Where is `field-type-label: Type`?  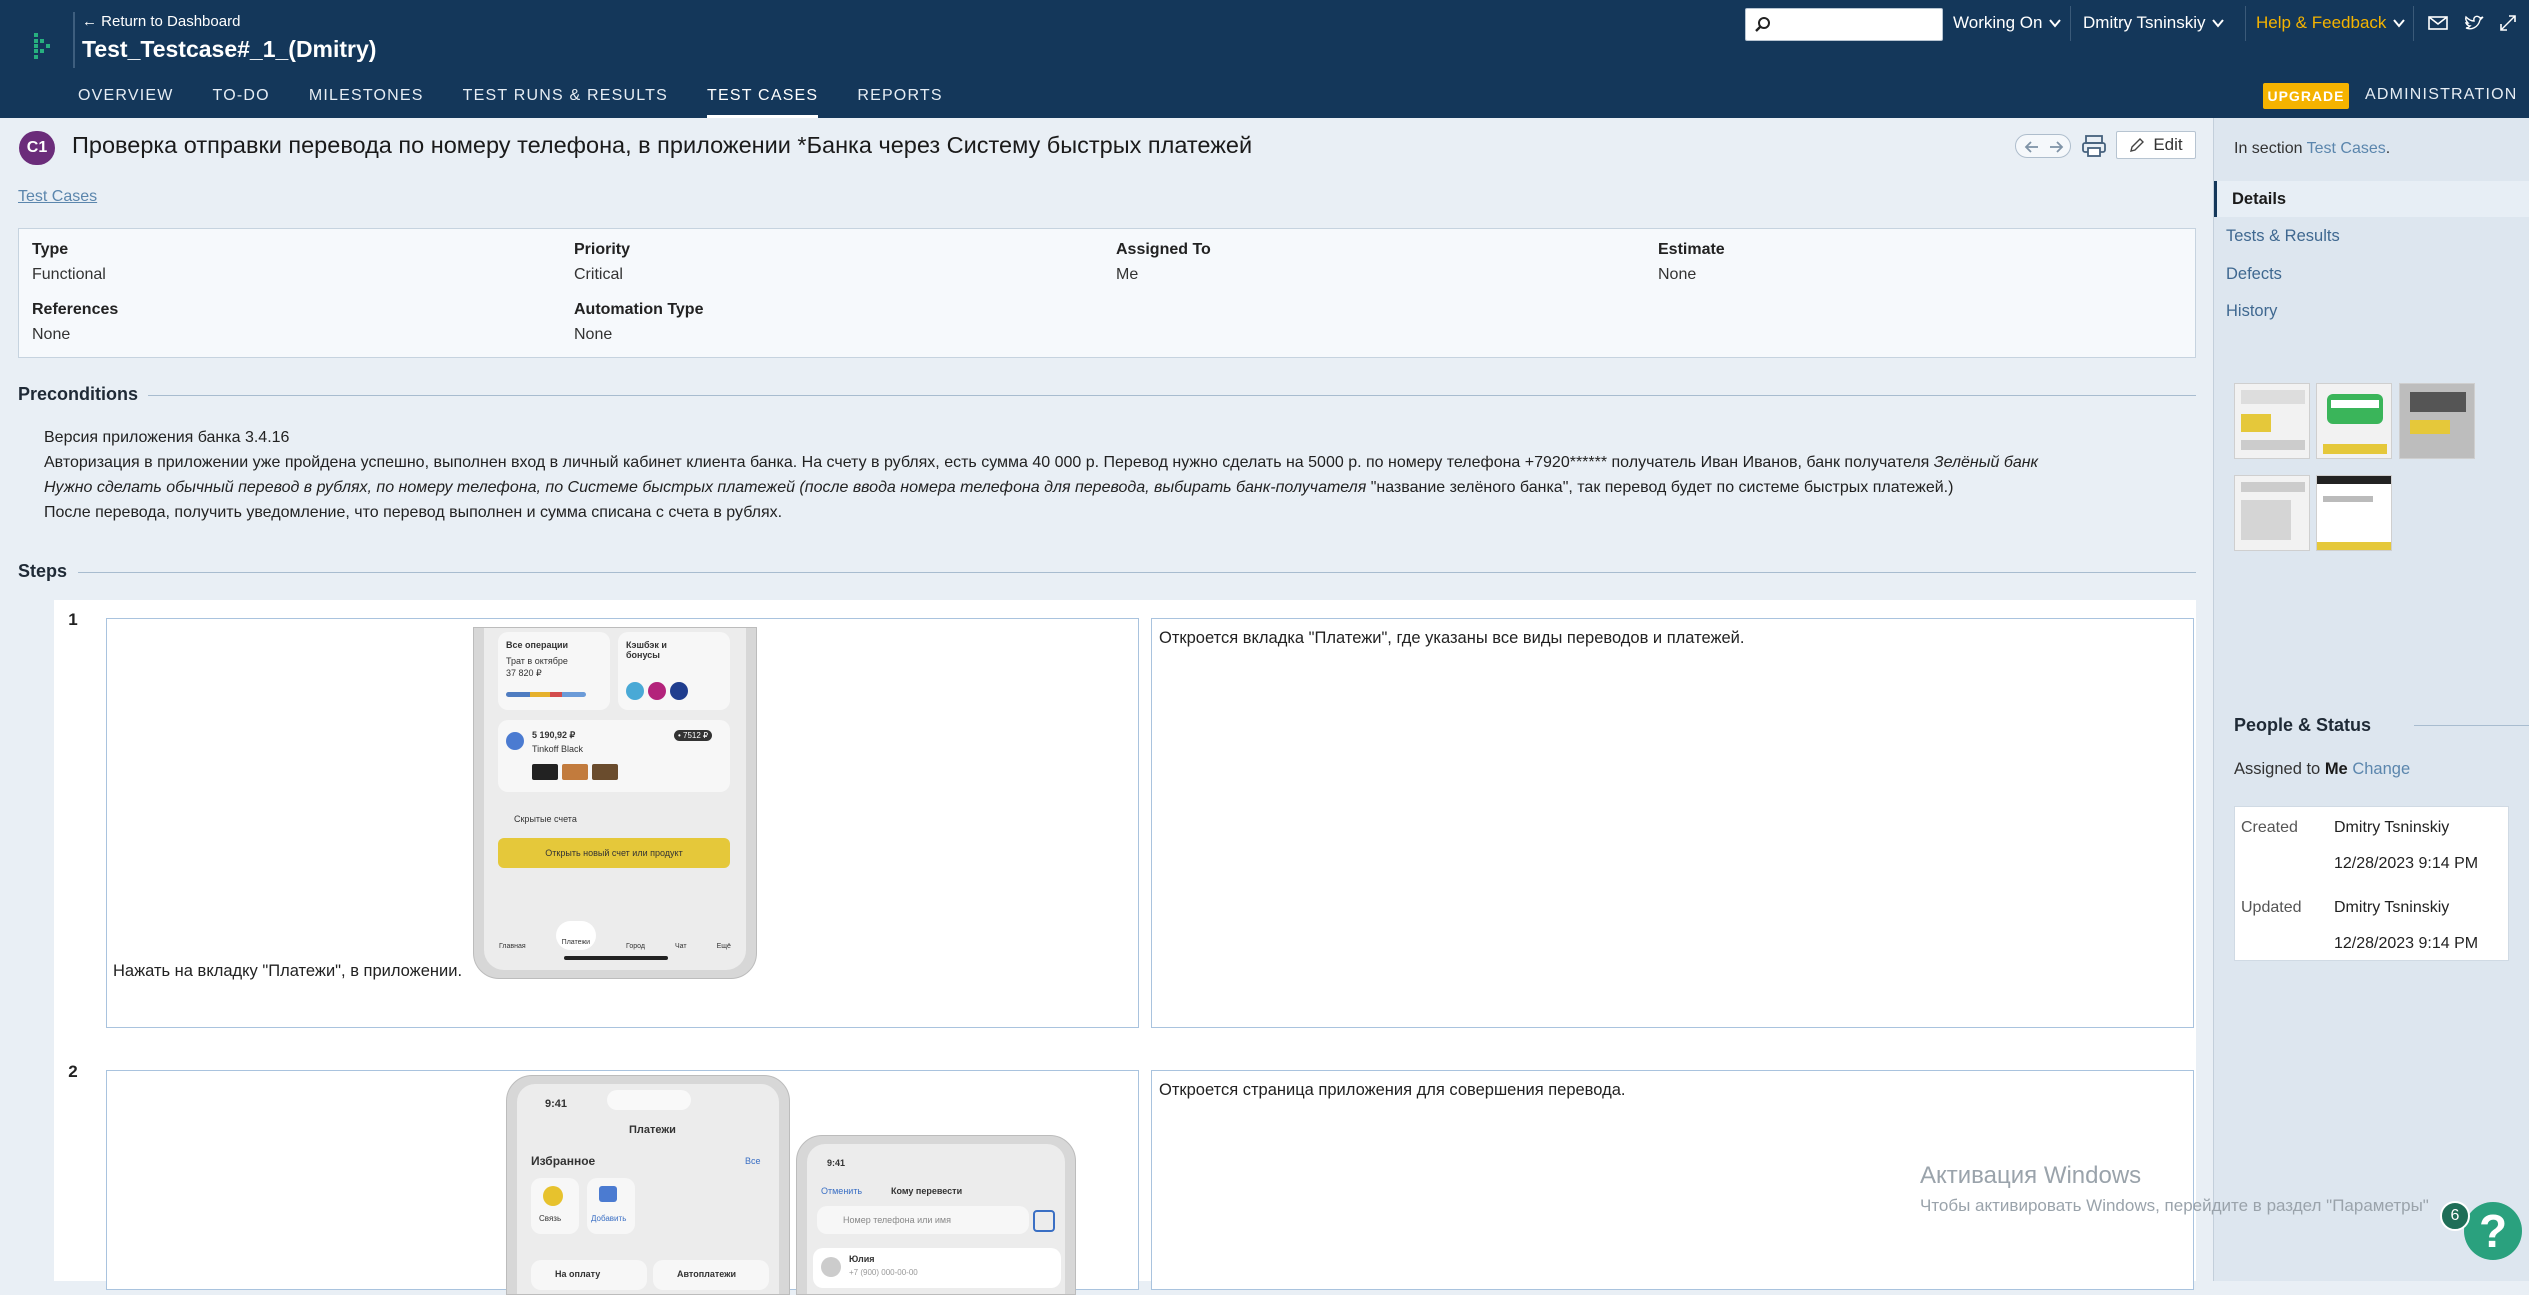
field-type-label: Type is located at coordinates (50, 249).